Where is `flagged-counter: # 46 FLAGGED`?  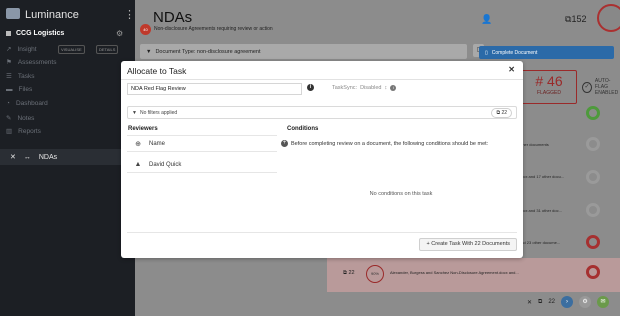
flagged-counter: # 46 FLAGGED is located at coordinates (549, 87).